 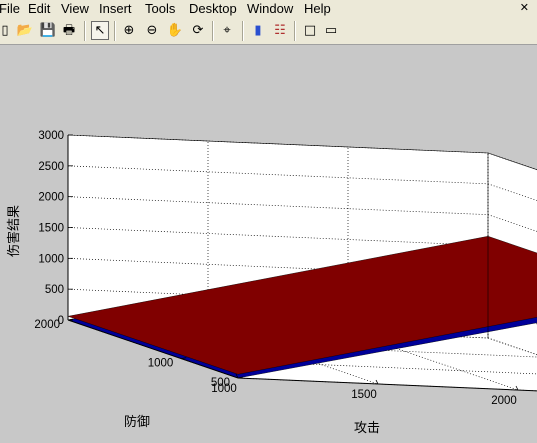 I want to click on z-tick-label: 3000, so click(x=51, y=136).